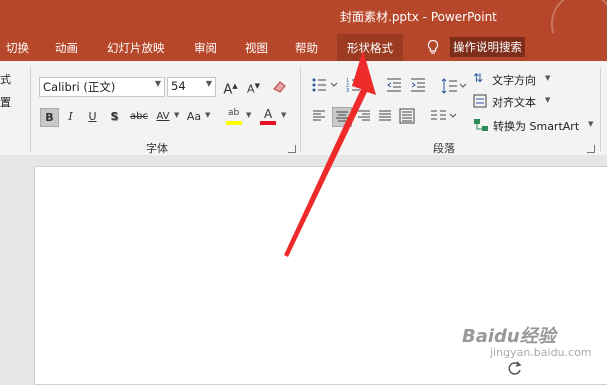 The height and width of the screenshot is (385, 607). Describe the element at coordinates (269, 116) in the screenshot. I see `font-color-button: A` at that location.